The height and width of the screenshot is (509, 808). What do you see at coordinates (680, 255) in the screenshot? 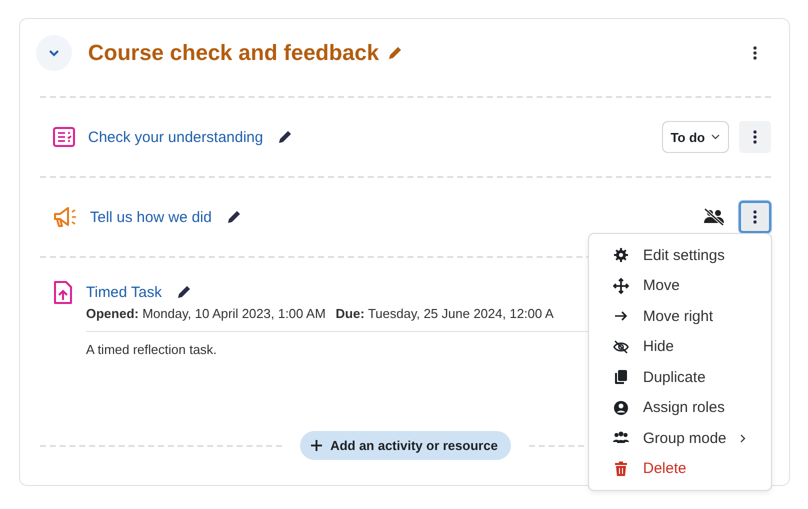
I see `menu-item: Edit settings` at bounding box center [680, 255].